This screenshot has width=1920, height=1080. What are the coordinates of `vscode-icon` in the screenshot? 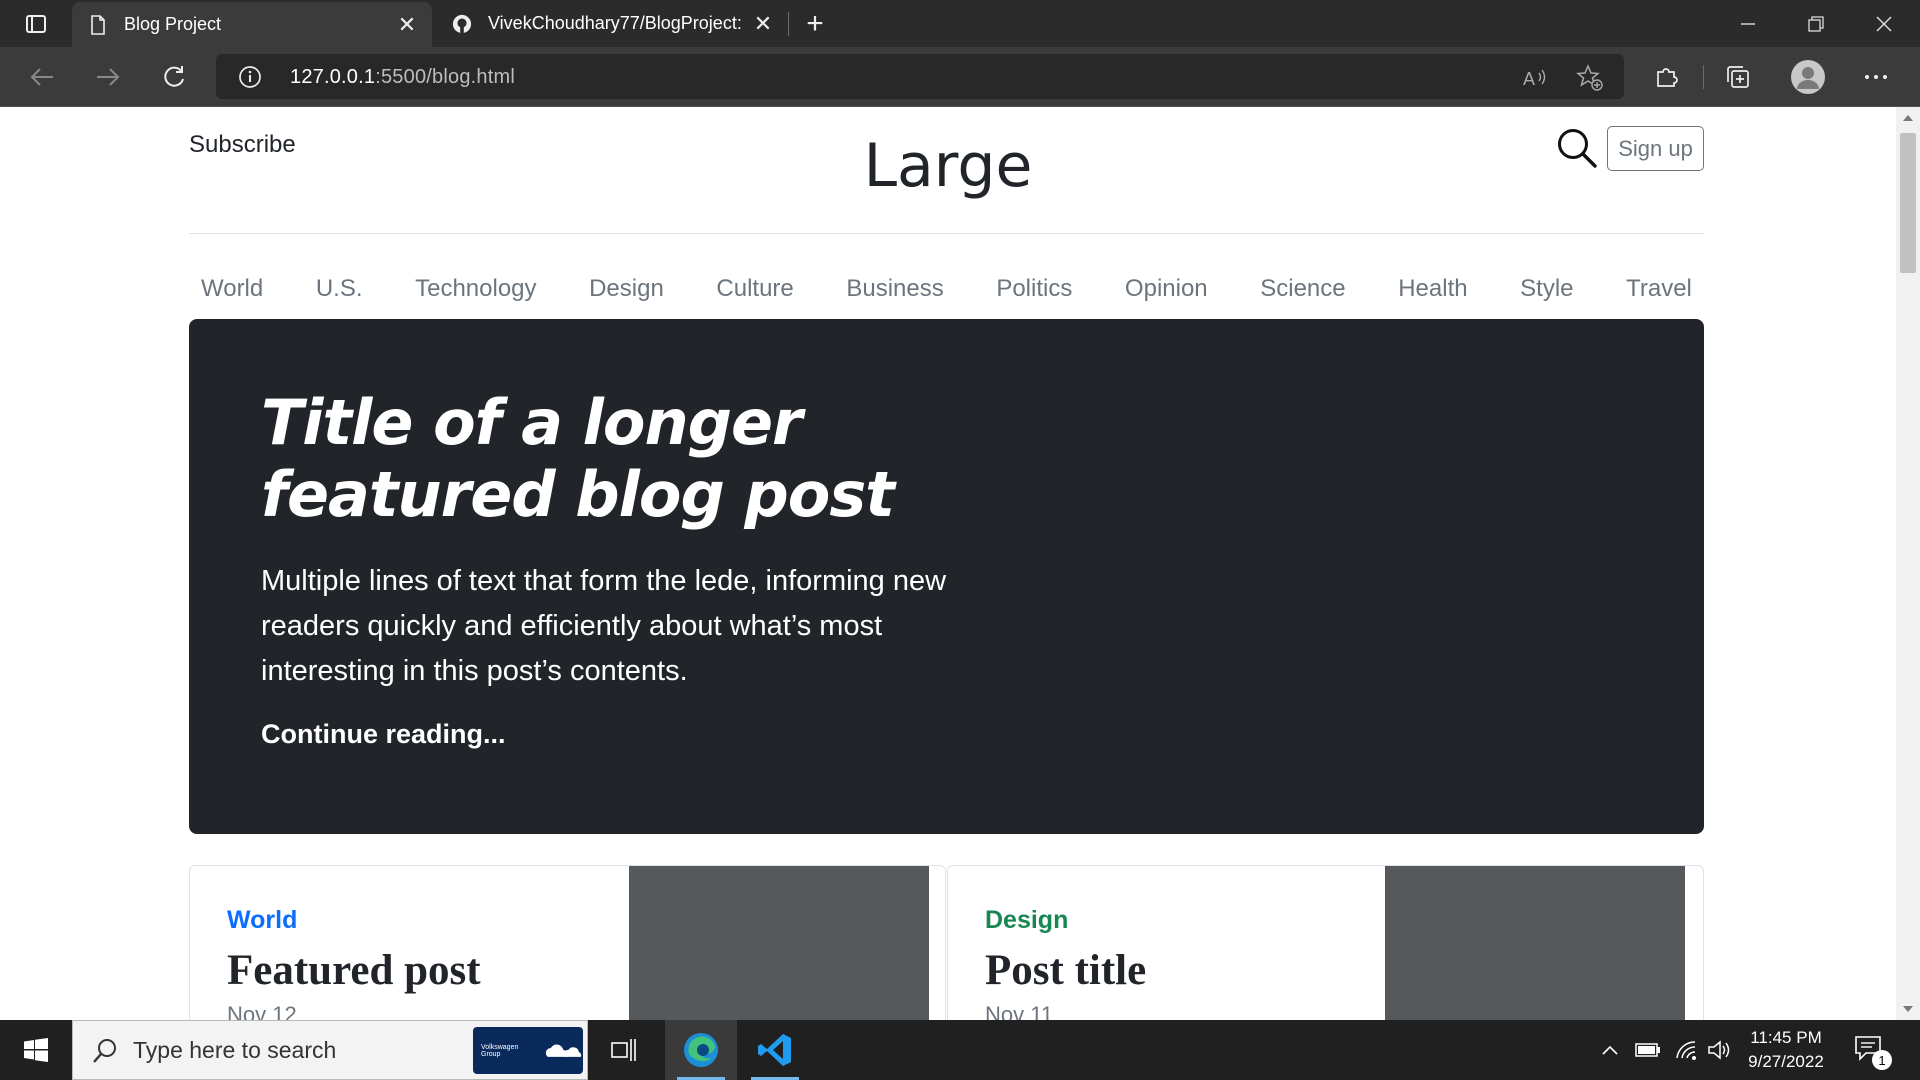 It's located at (774, 1050).